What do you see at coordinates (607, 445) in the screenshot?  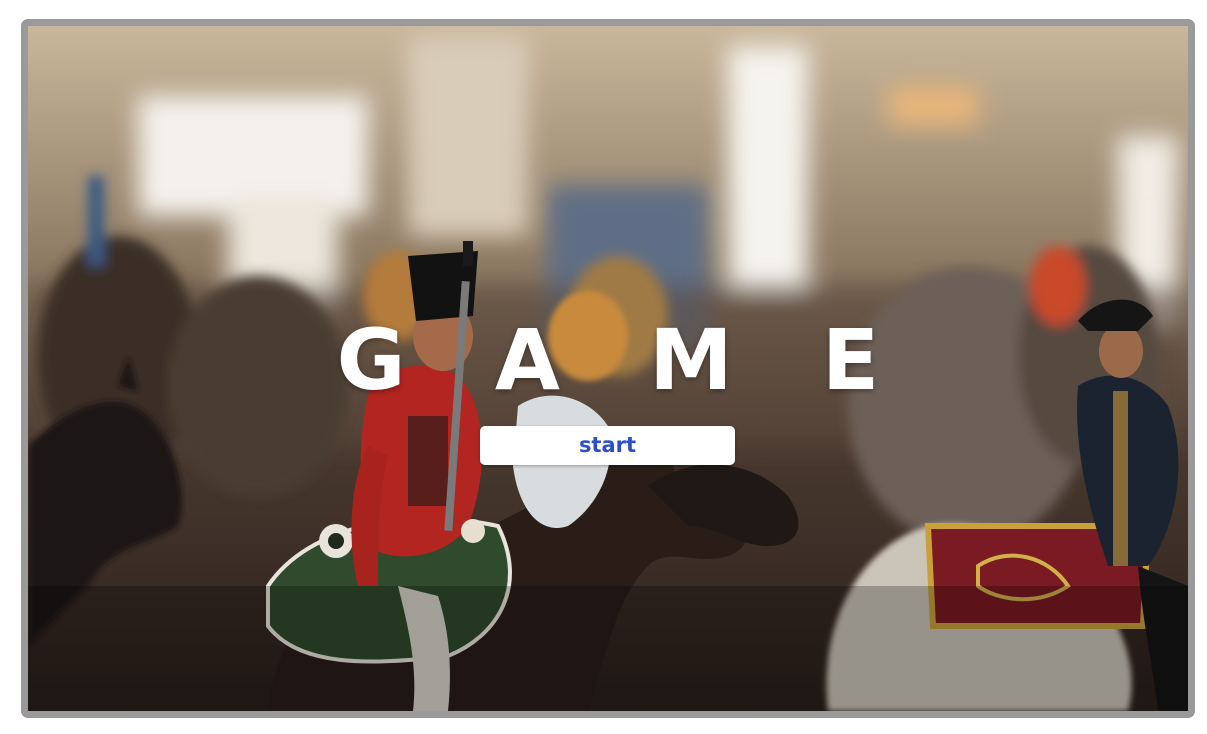 I see `start-button: start` at bounding box center [607, 445].